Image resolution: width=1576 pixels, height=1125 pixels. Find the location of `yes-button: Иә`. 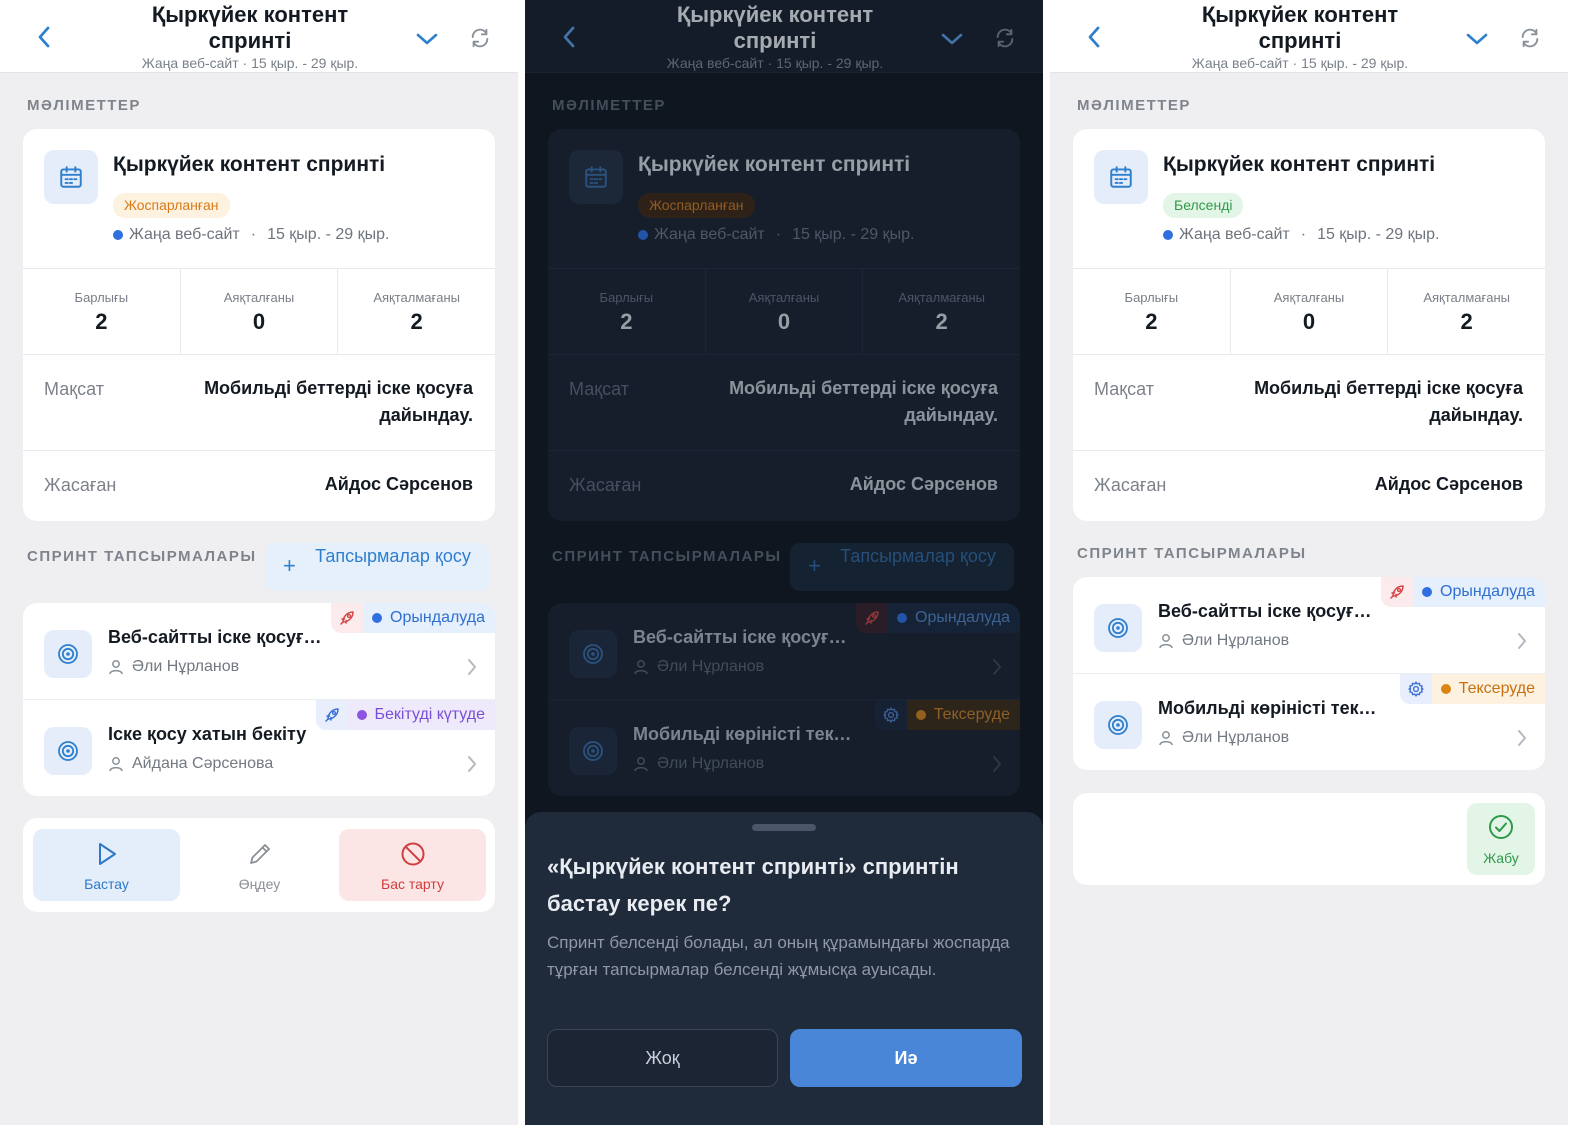

yes-button: Иә is located at coordinates (906, 1058).